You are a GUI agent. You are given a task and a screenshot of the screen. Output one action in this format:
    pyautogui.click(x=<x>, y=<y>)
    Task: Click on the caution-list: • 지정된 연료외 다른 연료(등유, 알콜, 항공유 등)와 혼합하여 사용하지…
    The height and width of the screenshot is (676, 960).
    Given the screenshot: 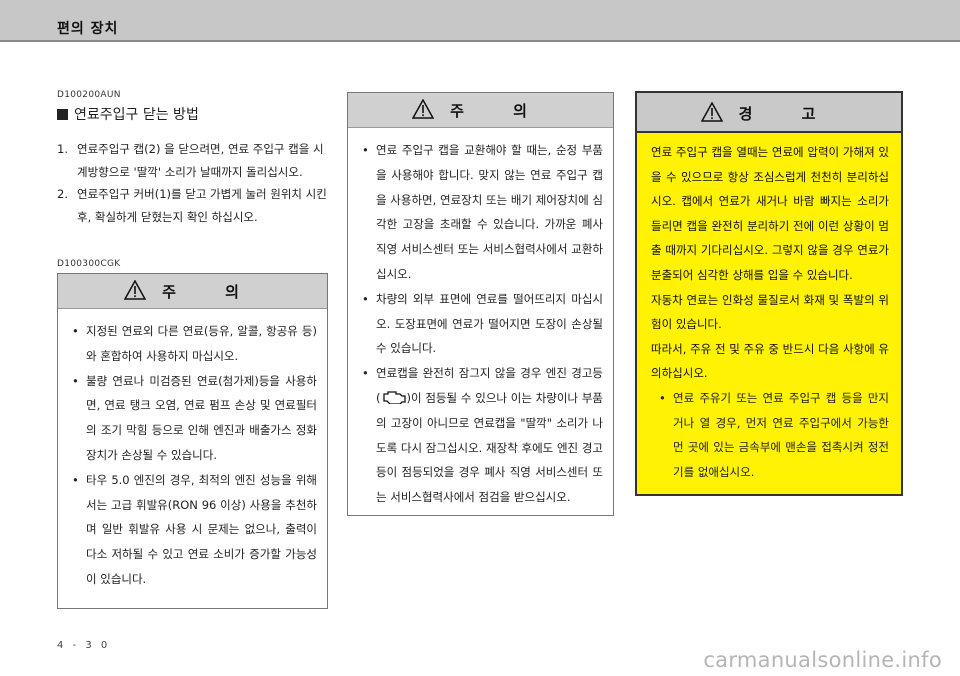 What is the action you would take?
    pyautogui.click(x=192, y=450)
    